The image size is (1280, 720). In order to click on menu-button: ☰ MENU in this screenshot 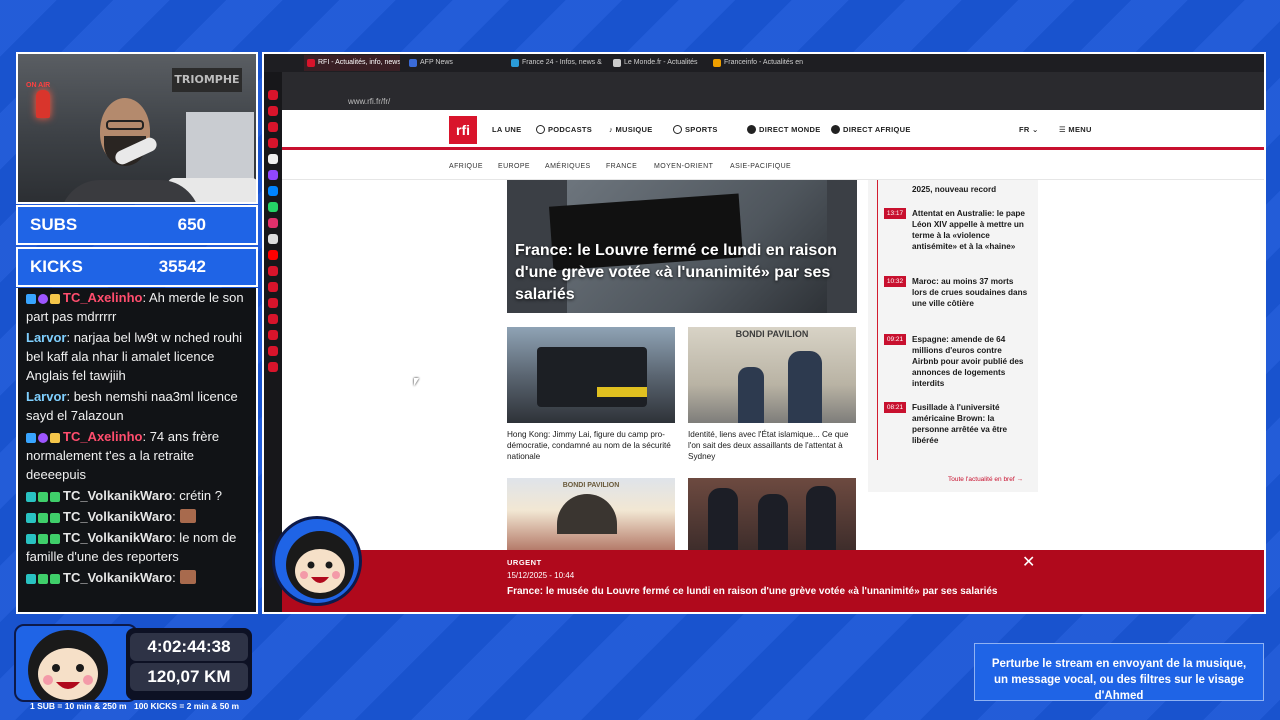, I will do `click(1075, 129)`.